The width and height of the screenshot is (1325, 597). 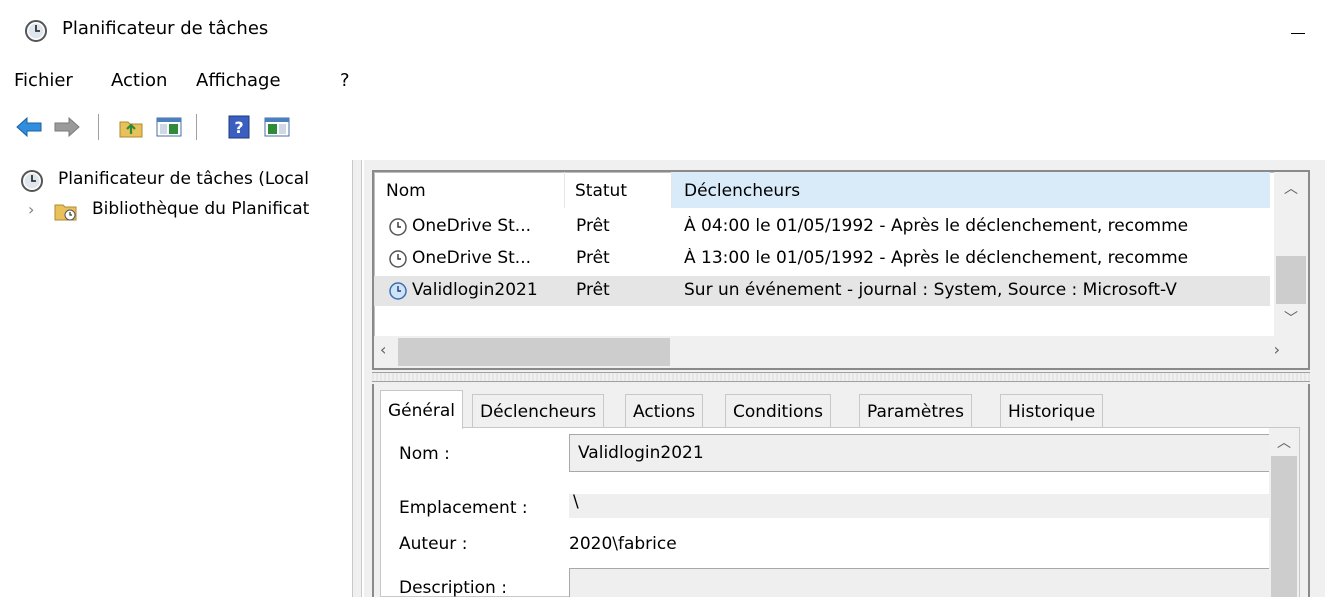 I want to click on location-field, so click(x=920, y=506).